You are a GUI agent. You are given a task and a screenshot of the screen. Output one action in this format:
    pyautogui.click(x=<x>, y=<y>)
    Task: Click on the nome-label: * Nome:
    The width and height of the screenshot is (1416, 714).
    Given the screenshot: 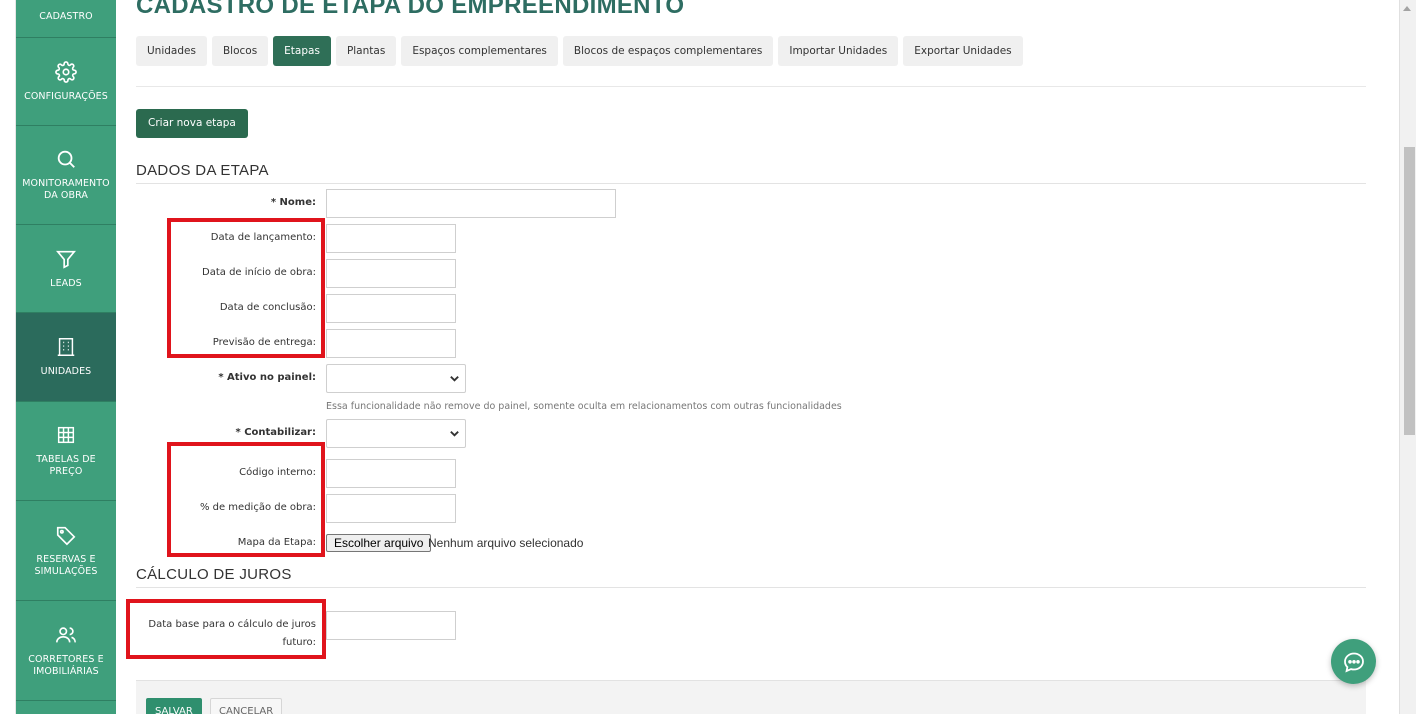 What is the action you would take?
    pyautogui.click(x=293, y=202)
    